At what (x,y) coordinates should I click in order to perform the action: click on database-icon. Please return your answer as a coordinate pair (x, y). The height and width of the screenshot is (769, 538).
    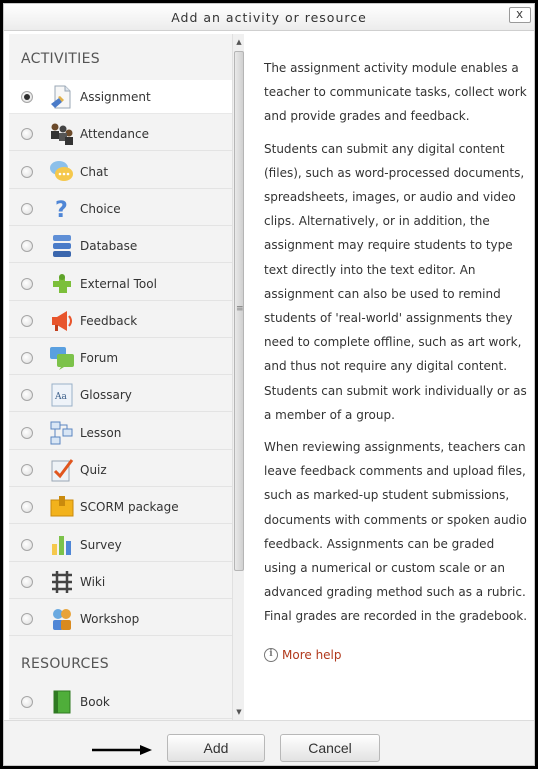
    Looking at the image, I should click on (62, 246).